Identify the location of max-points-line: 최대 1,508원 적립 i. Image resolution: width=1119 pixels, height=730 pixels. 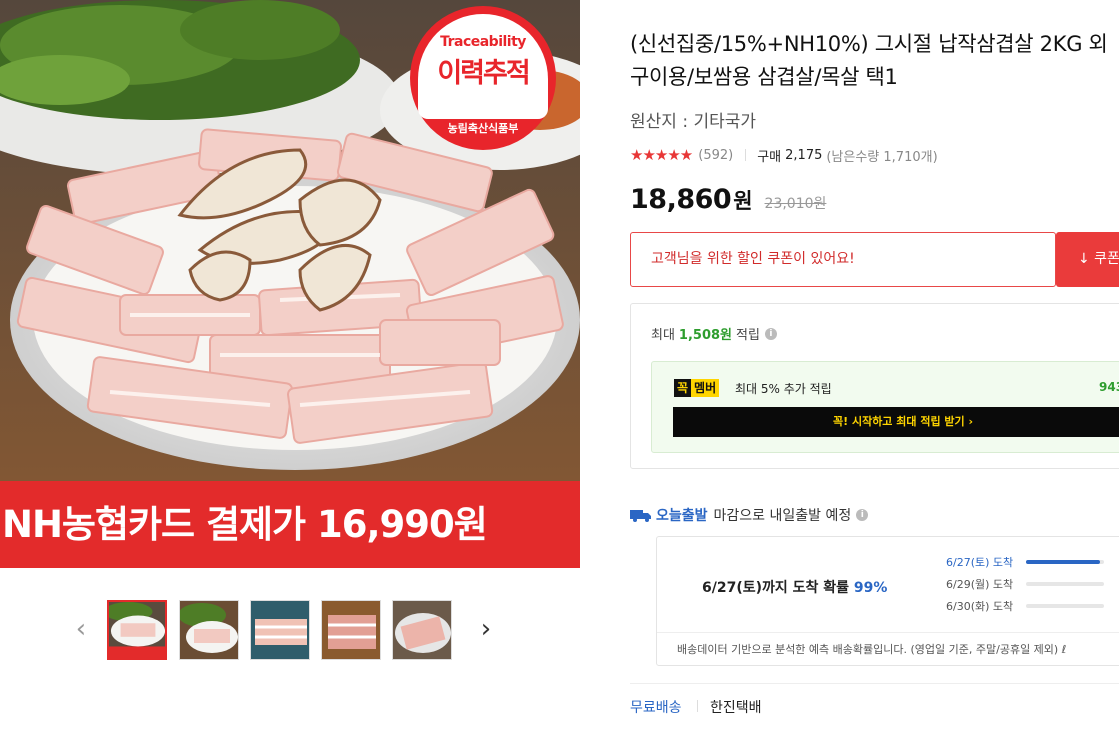
(714, 333).